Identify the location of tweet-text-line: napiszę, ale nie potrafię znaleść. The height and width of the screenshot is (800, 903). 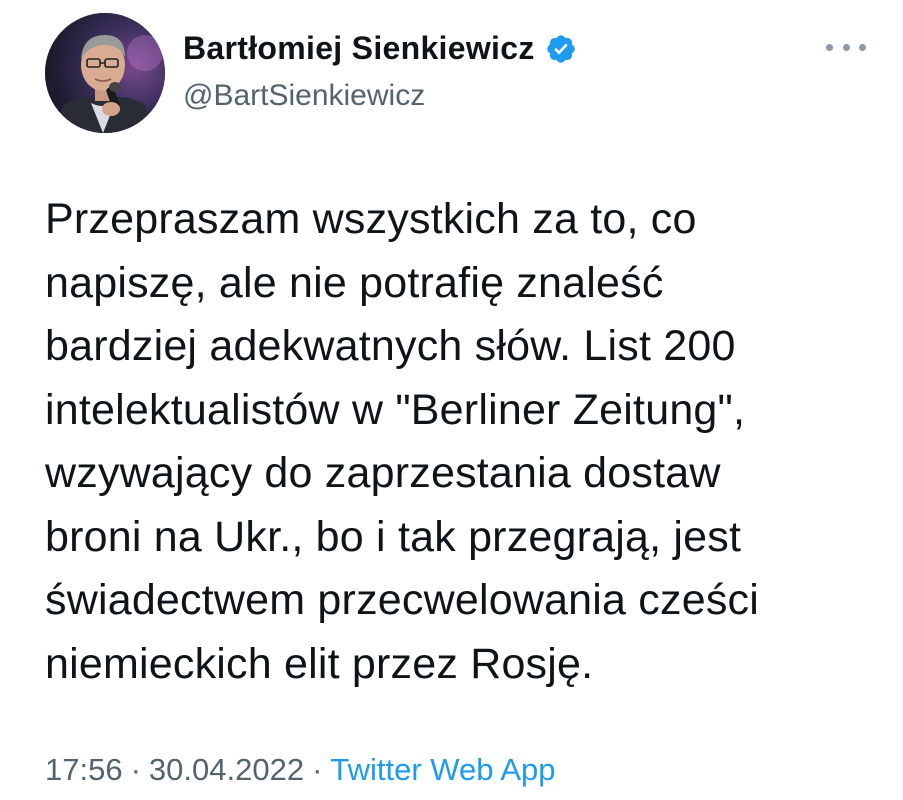
(354, 282).